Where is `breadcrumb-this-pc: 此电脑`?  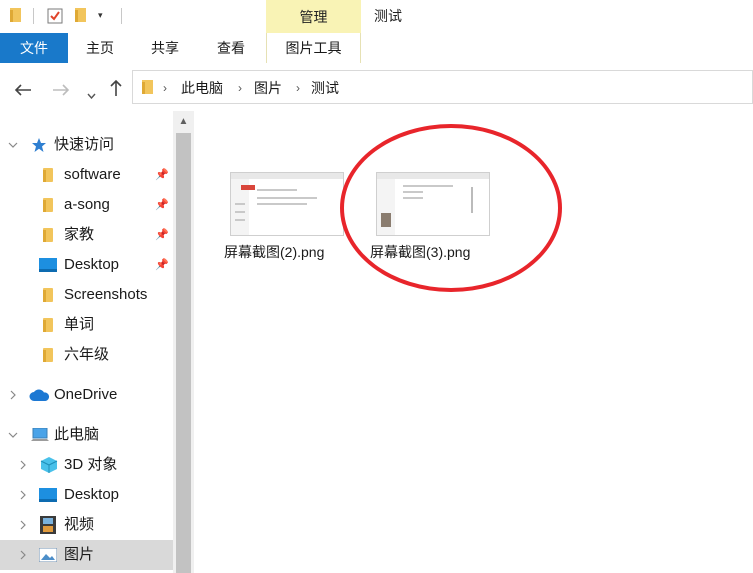
breadcrumb-this-pc: 此电脑 is located at coordinates (202, 88).